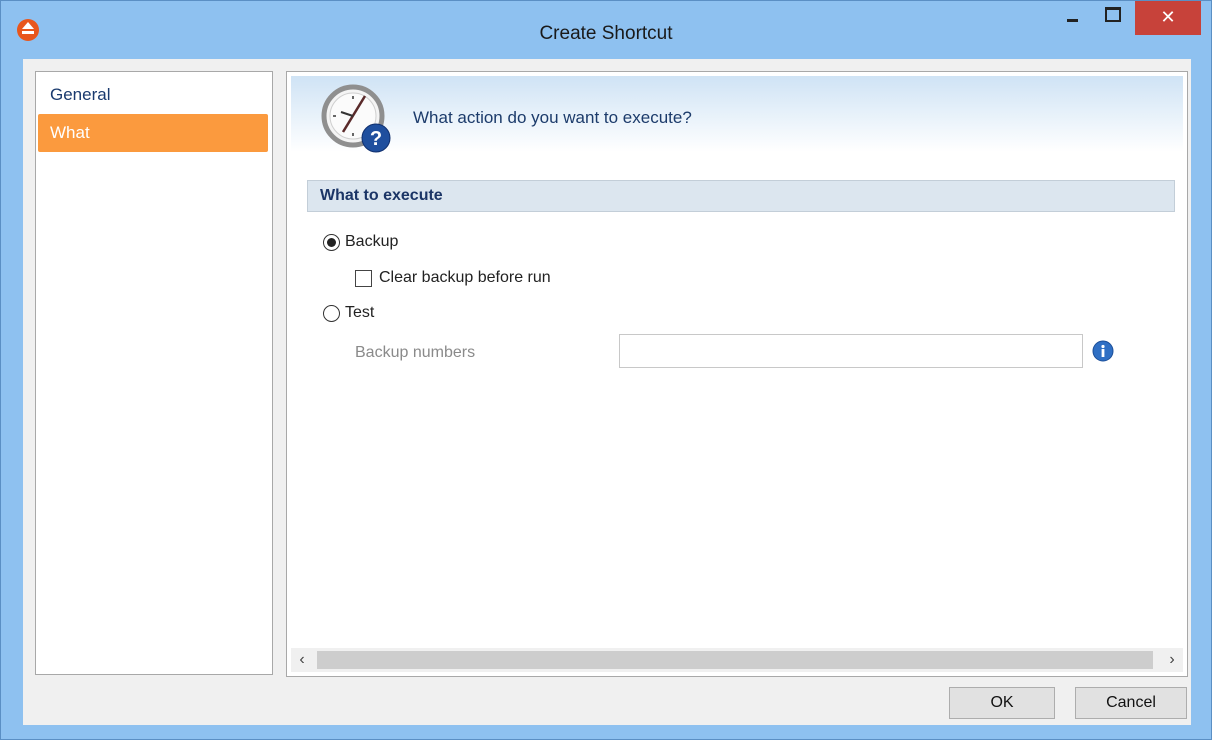 The width and height of the screenshot is (1212, 740). I want to click on clear-backup-checkbox, so click(363, 278).